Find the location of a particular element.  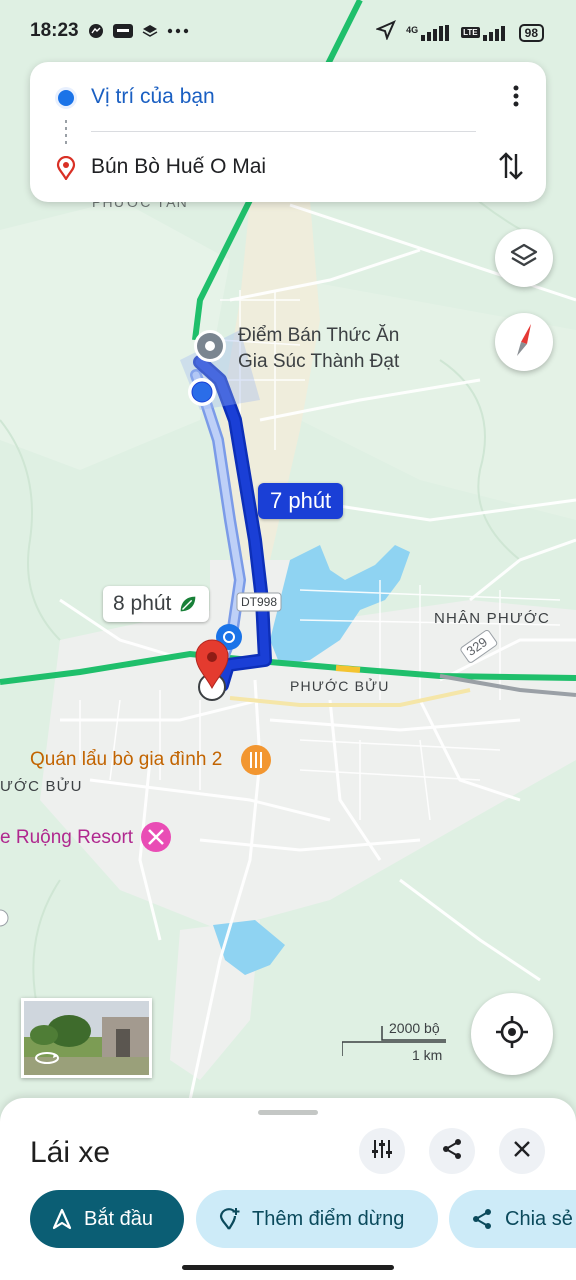

compass-icon is located at coordinates (524, 342).